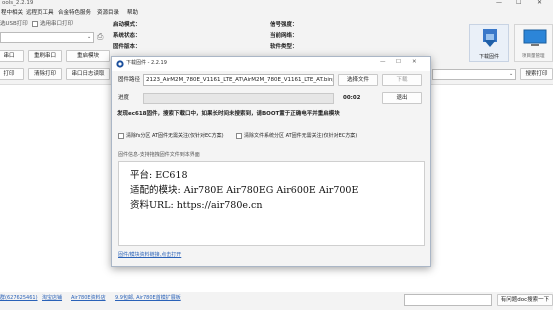 The height and width of the screenshot is (310, 553). What do you see at coordinates (45, 56) in the screenshot?
I see `refresh-serial-button: 重刷串口` at bounding box center [45, 56].